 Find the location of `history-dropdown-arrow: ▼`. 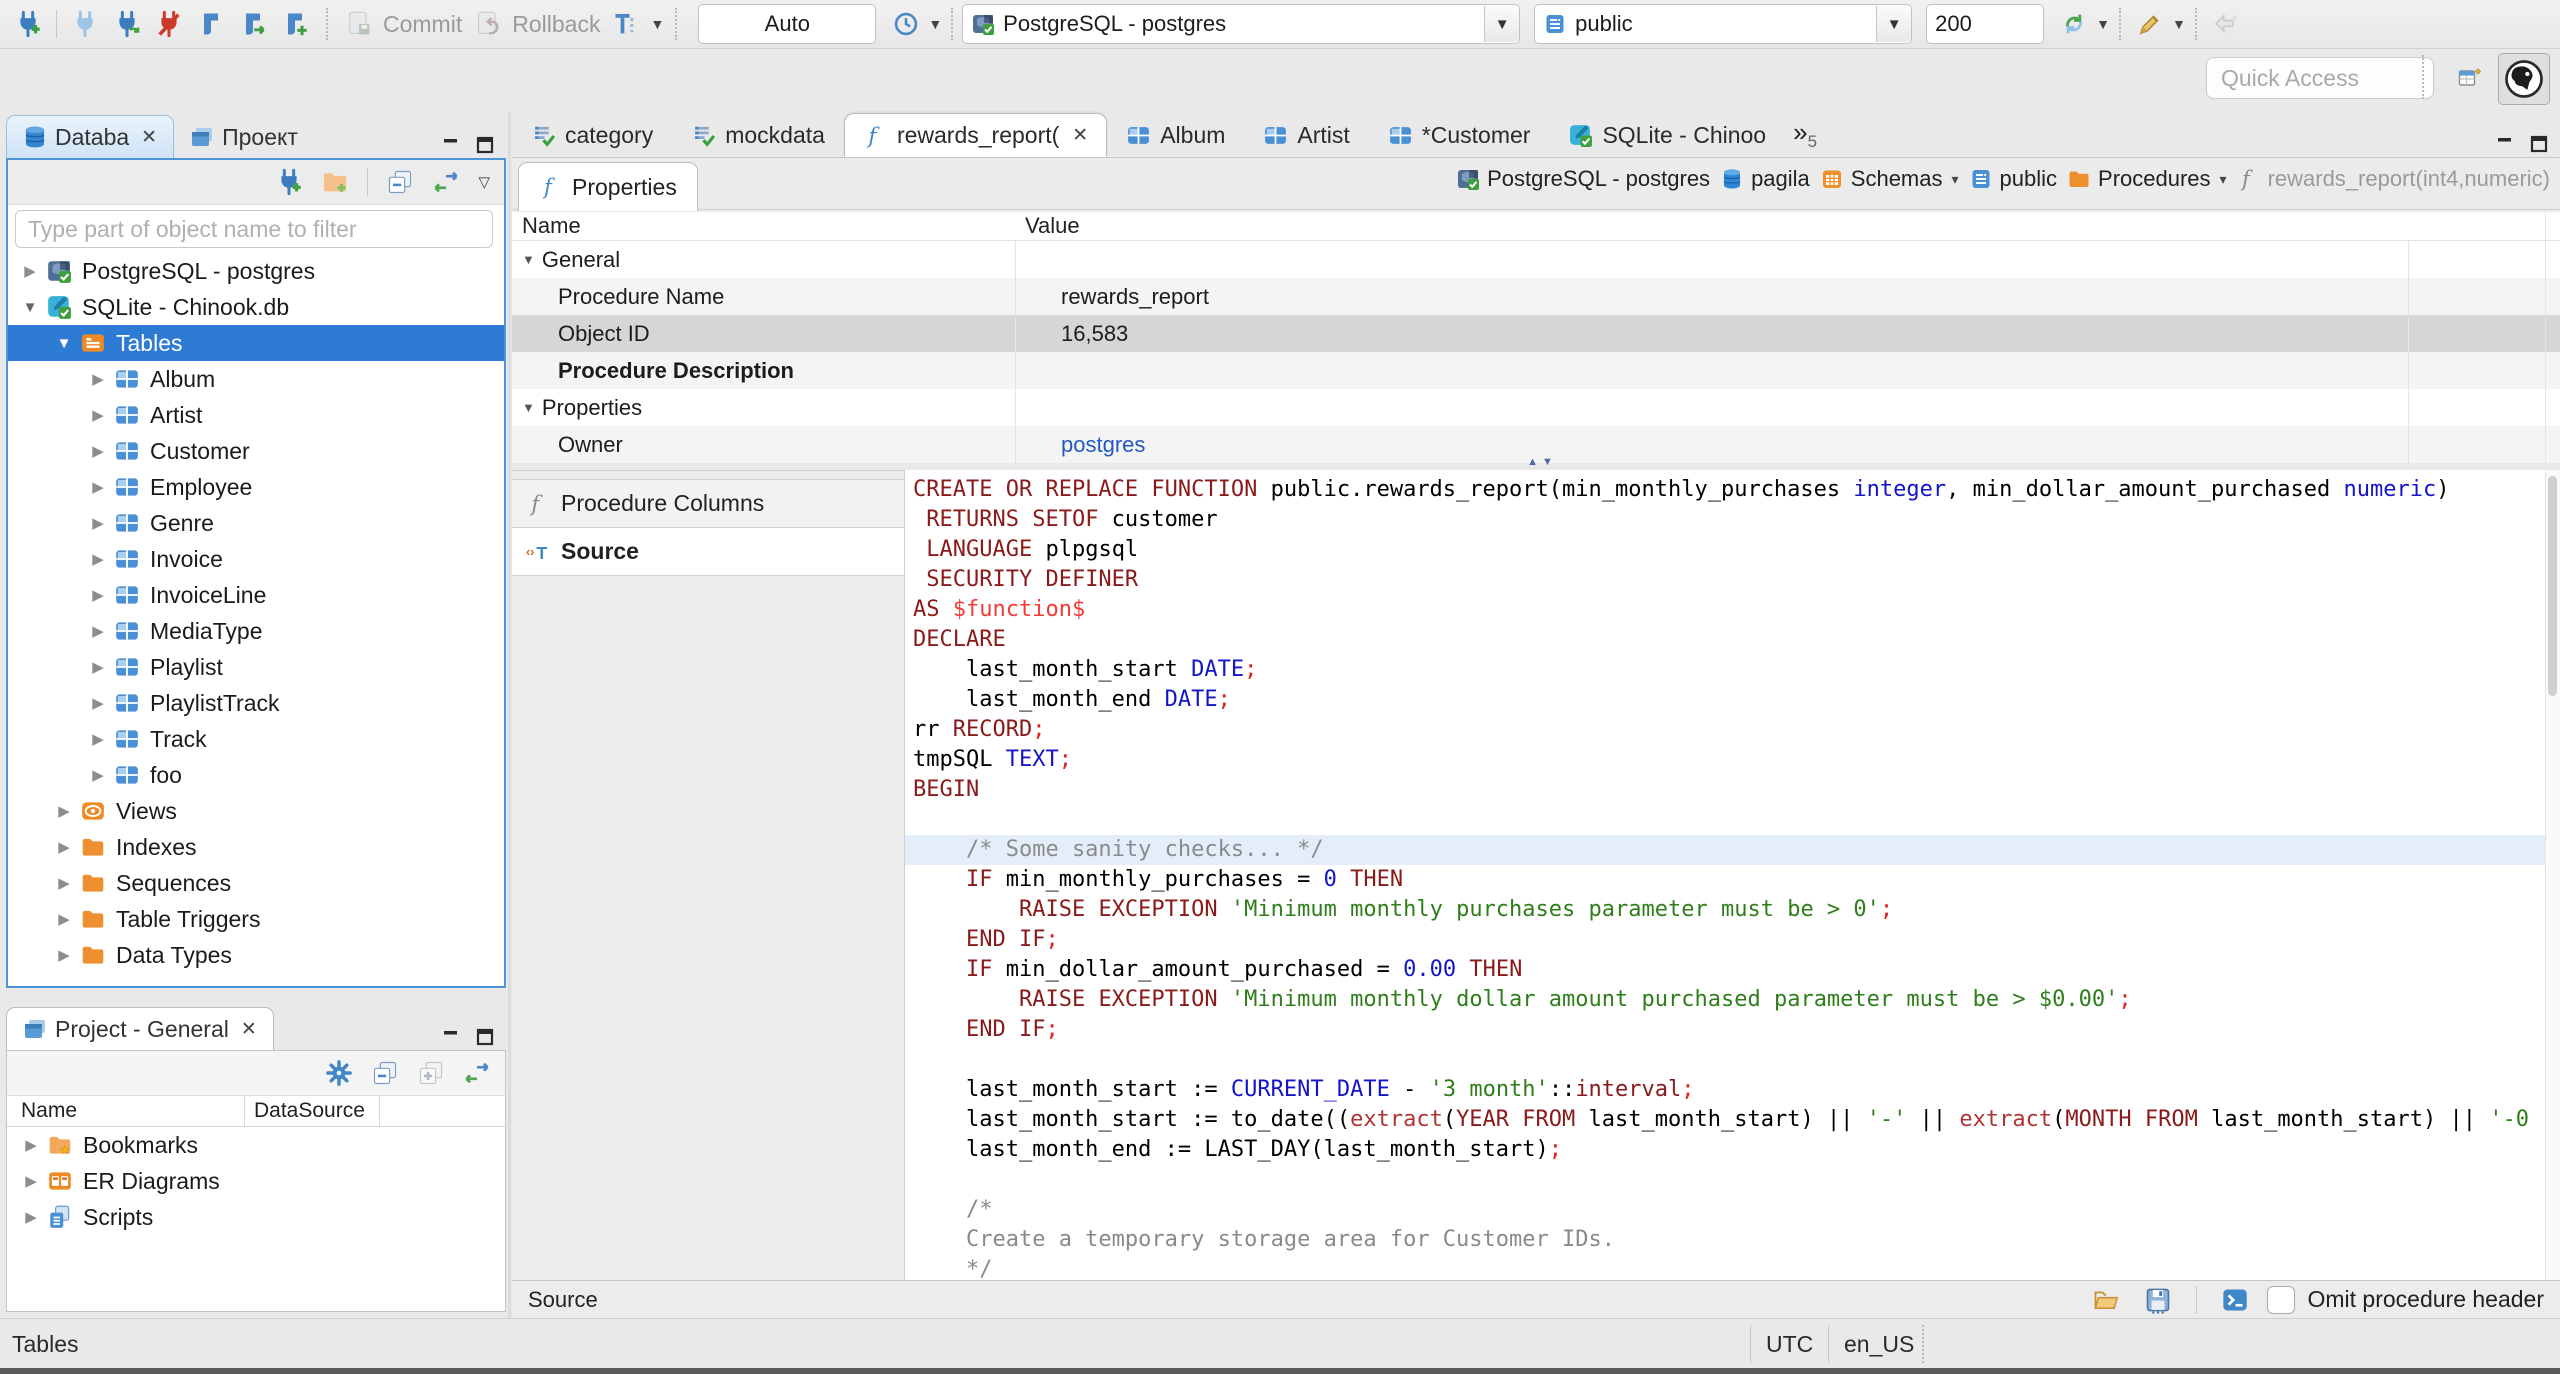

history-dropdown-arrow: ▼ is located at coordinates (935, 24).